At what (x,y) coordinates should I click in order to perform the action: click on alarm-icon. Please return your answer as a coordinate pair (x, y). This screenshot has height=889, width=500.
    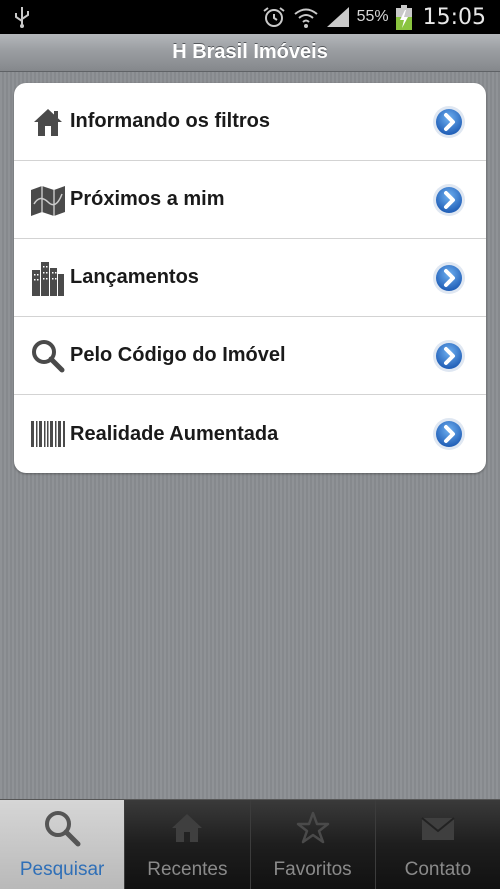
    Looking at the image, I should click on (274, 17).